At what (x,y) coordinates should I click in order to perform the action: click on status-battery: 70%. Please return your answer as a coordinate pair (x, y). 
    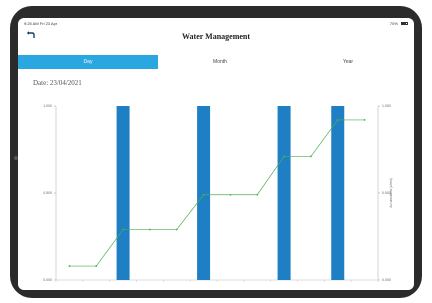
    Looking at the image, I should click on (399, 23).